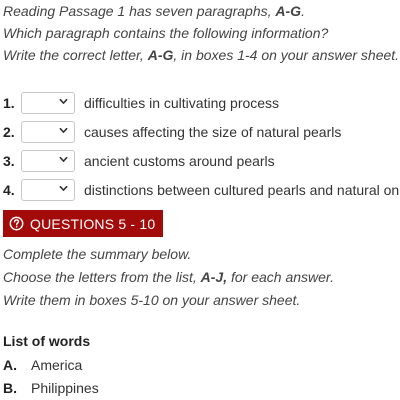  I want to click on summary-text: Choose the letters from the list,, so click(102, 277).